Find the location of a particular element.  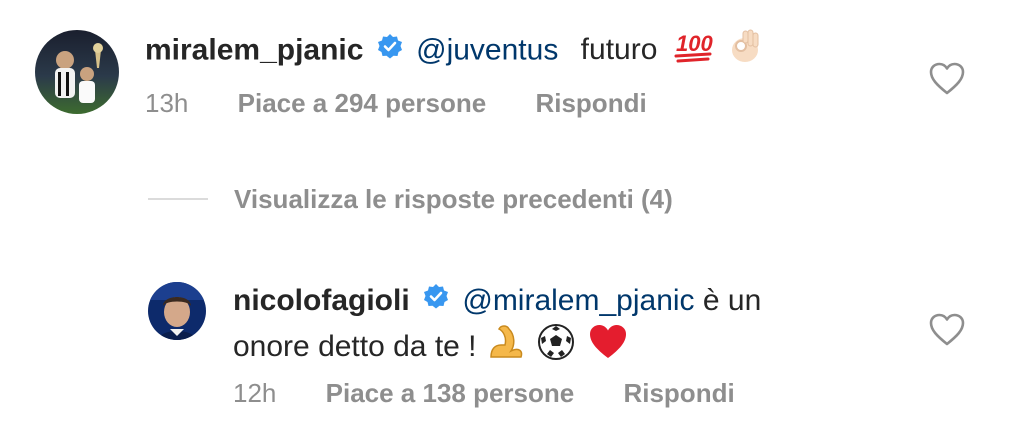

comment-2-meta: 12h Piace a 138 persone Rispondi is located at coordinates (484, 393).